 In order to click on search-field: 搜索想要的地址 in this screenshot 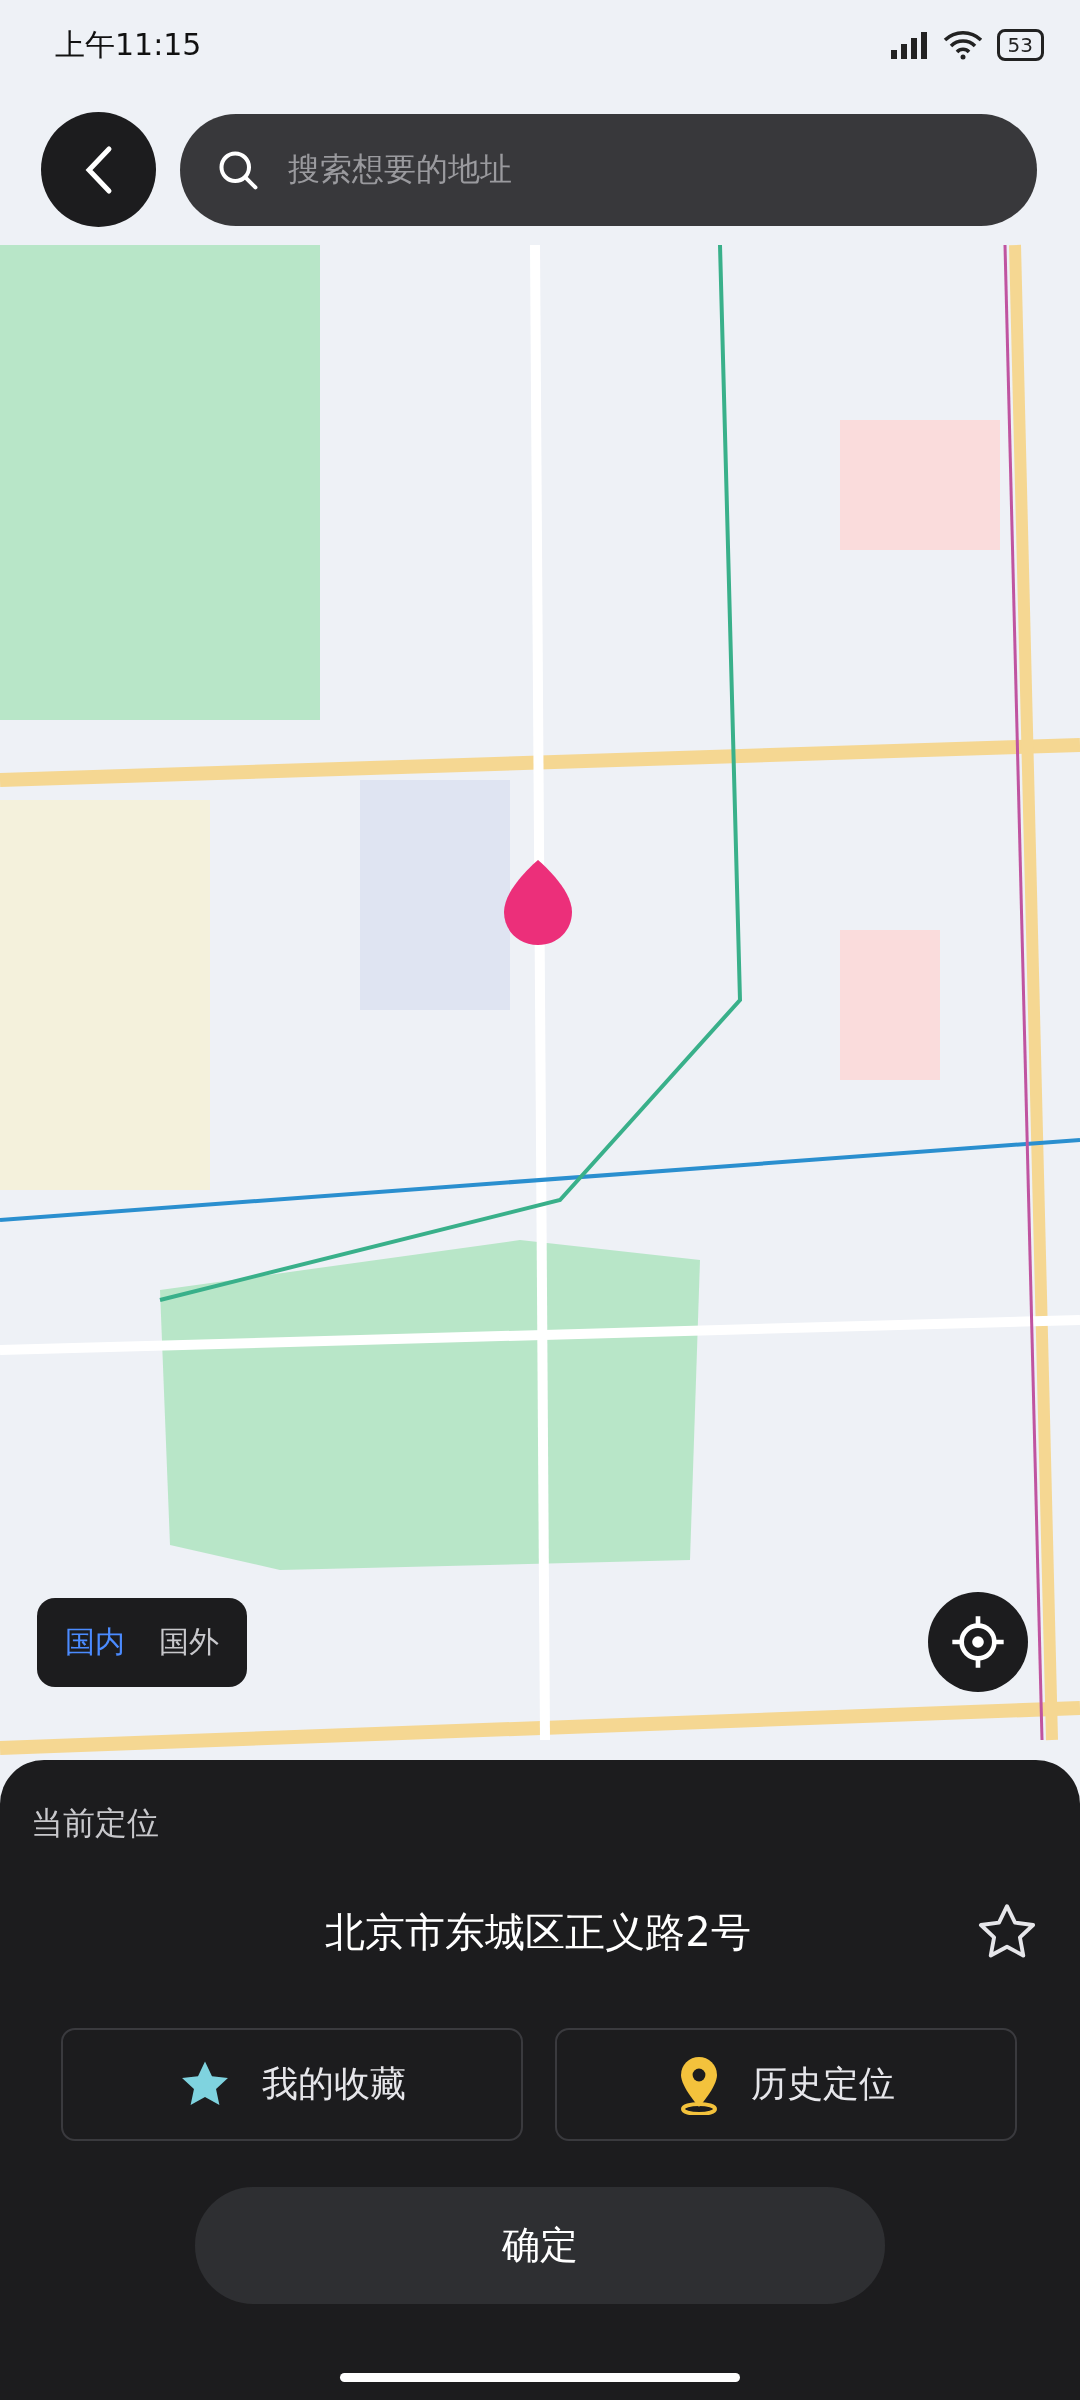, I will do `click(608, 169)`.